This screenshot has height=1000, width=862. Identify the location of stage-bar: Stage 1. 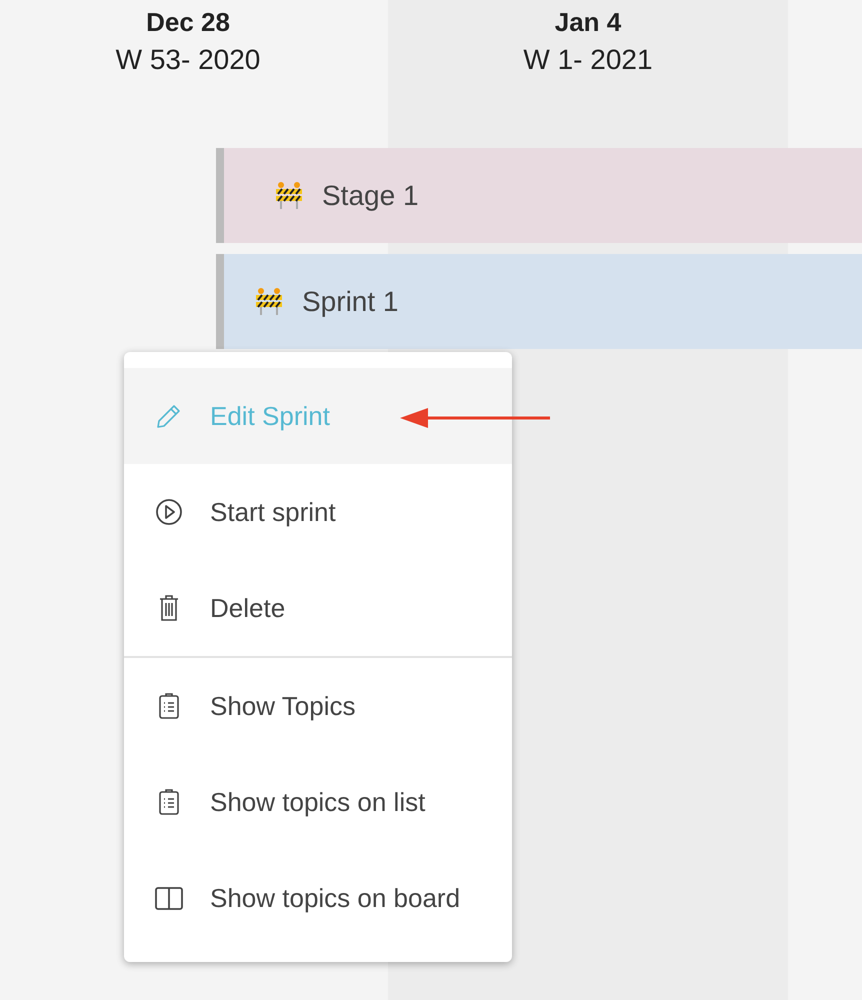
(539, 195).